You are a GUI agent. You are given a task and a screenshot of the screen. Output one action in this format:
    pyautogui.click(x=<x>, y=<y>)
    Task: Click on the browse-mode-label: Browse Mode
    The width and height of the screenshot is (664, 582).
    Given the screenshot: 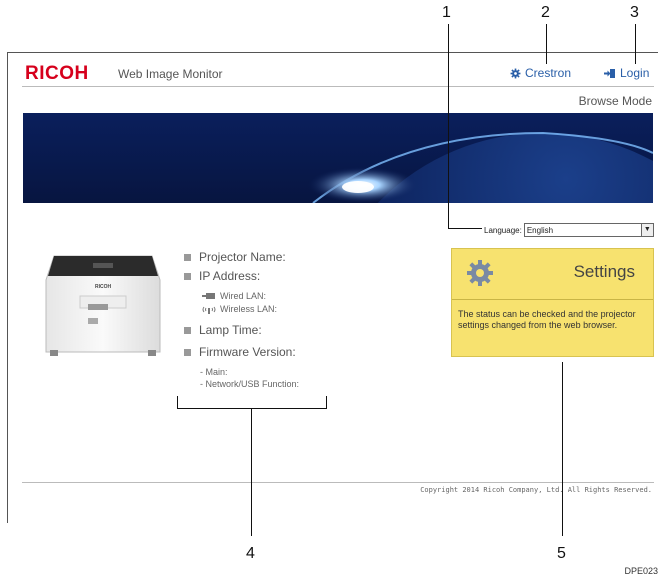 What is the action you would take?
    pyautogui.click(x=615, y=101)
    